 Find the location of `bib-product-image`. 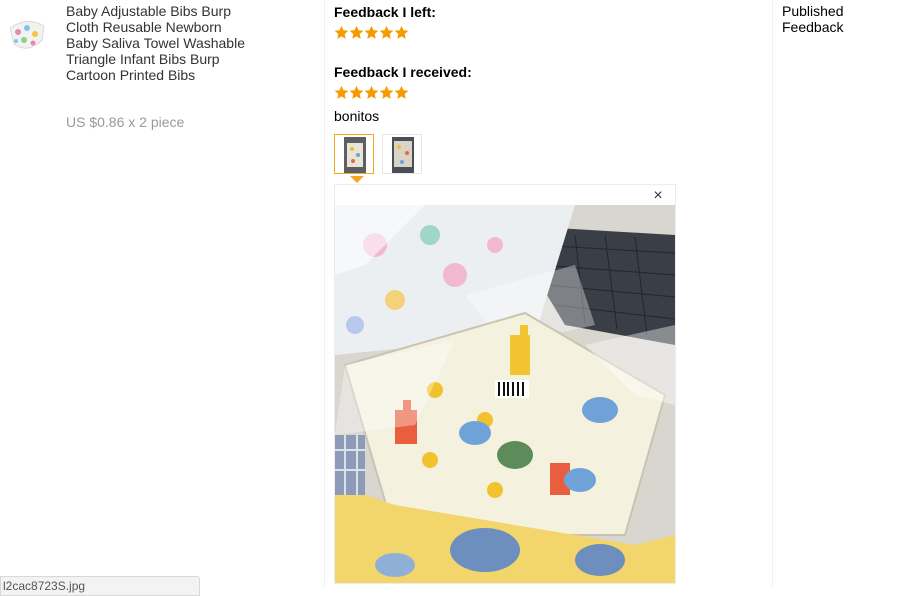

bib-product-image is located at coordinates (27, 35).